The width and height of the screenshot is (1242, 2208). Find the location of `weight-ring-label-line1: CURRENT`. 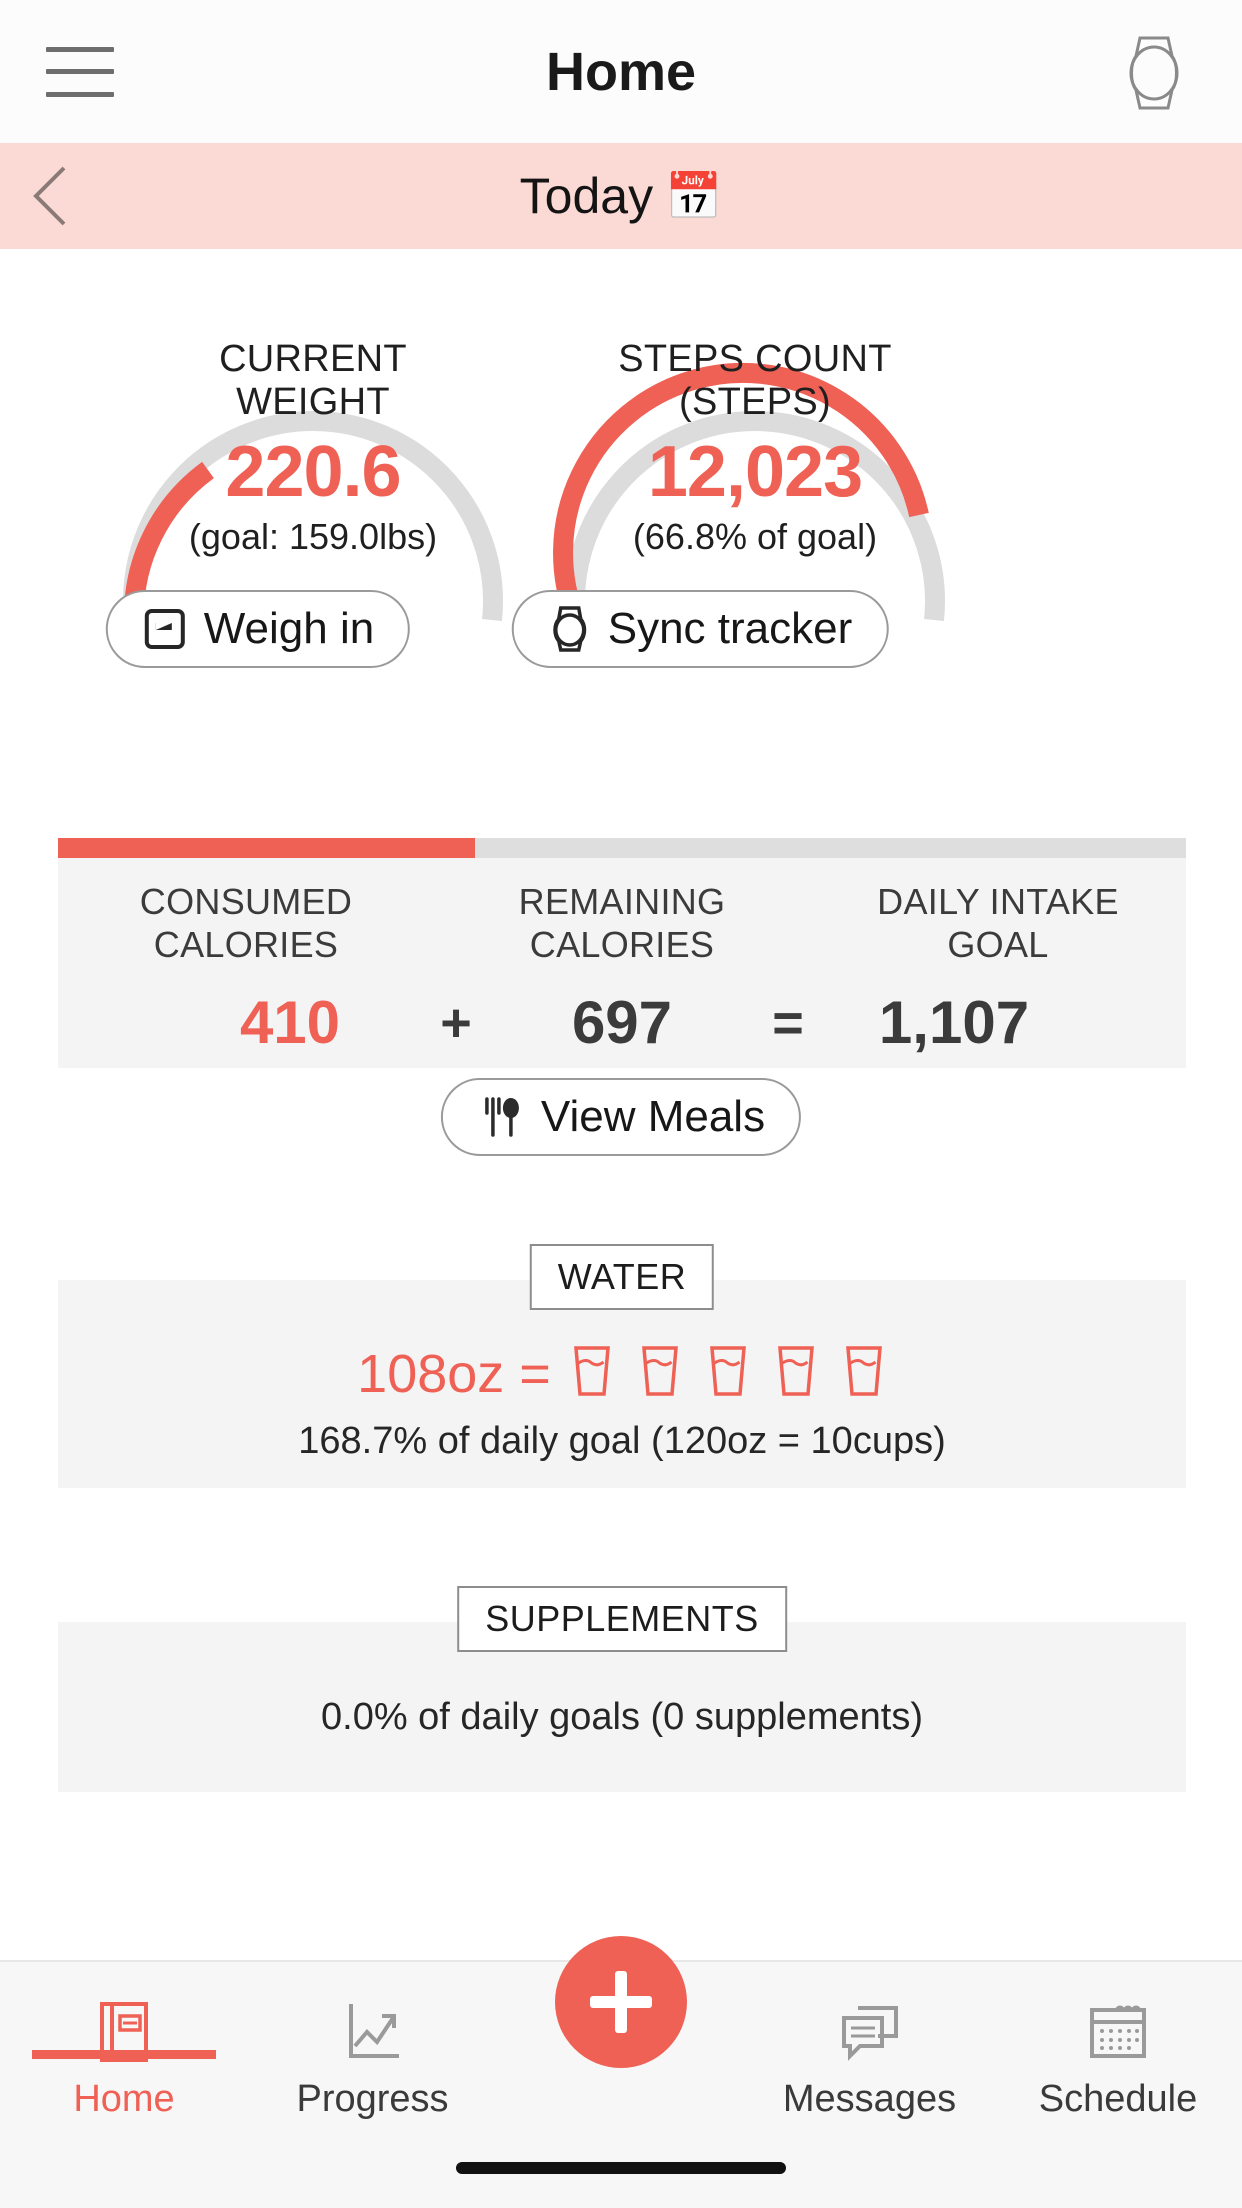

weight-ring-label-line1: CURRENT is located at coordinates (313, 359).